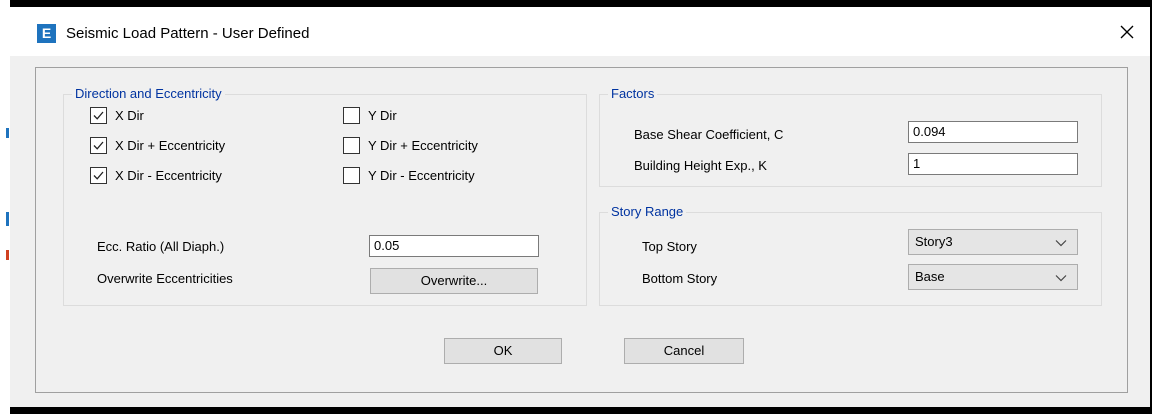 The width and height of the screenshot is (1152, 414). What do you see at coordinates (993, 277) in the screenshot?
I see `bottom-story-select: Base` at bounding box center [993, 277].